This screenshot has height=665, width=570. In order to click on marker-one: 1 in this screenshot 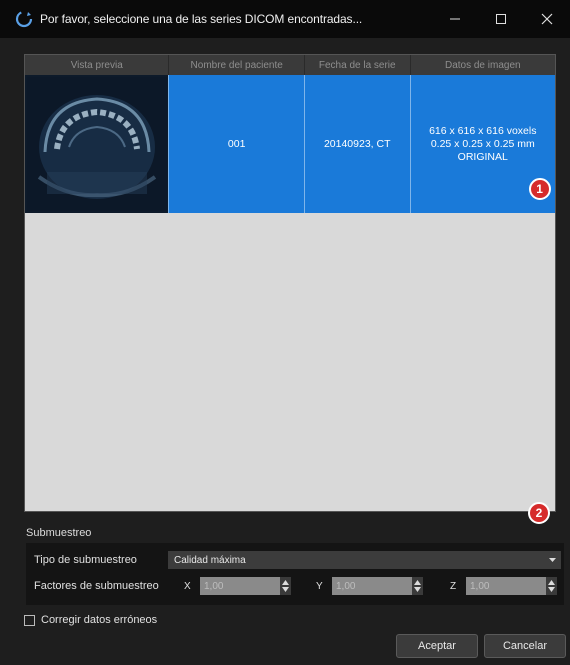, I will do `click(539, 189)`.